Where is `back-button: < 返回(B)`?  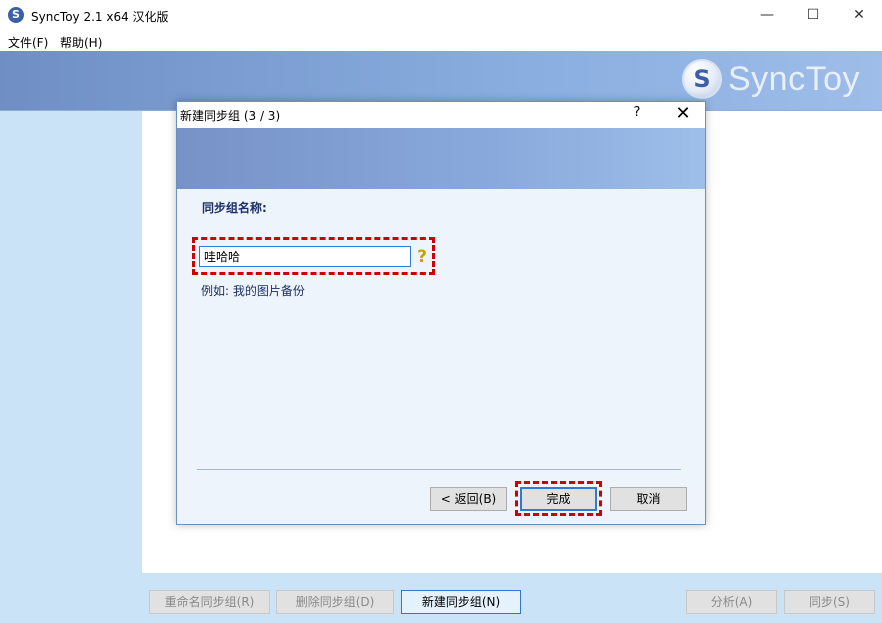 back-button: < 返回(B) is located at coordinates (468, 499).